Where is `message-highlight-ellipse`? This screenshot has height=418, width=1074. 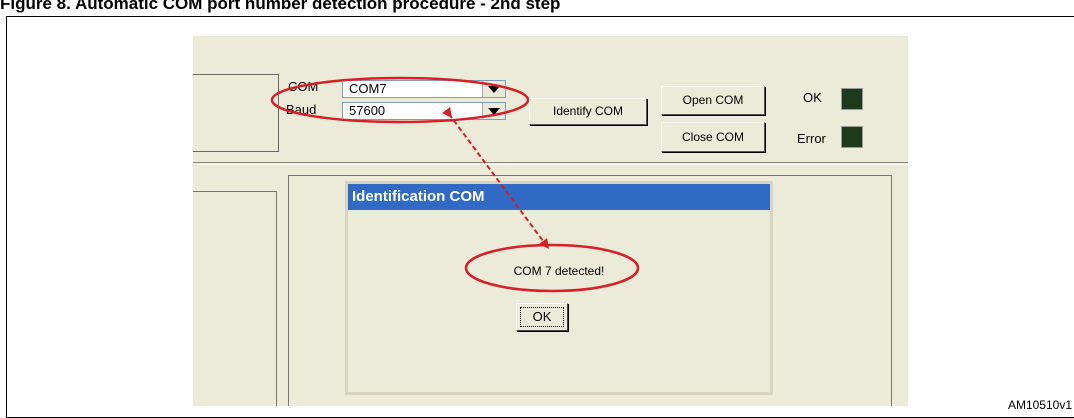 message-highlight-ellipse is located at coordinates (552, 268).